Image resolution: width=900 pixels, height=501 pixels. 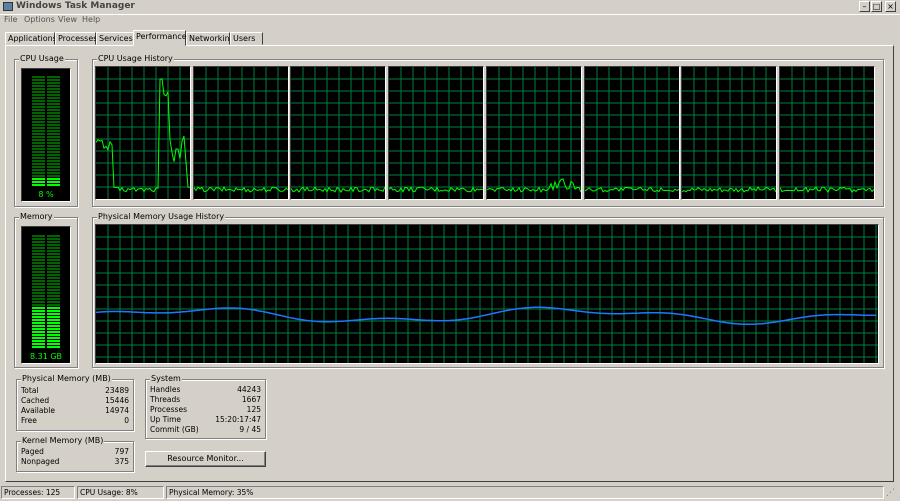 I want to click on menu-view: View, so click(x=67, y=19).